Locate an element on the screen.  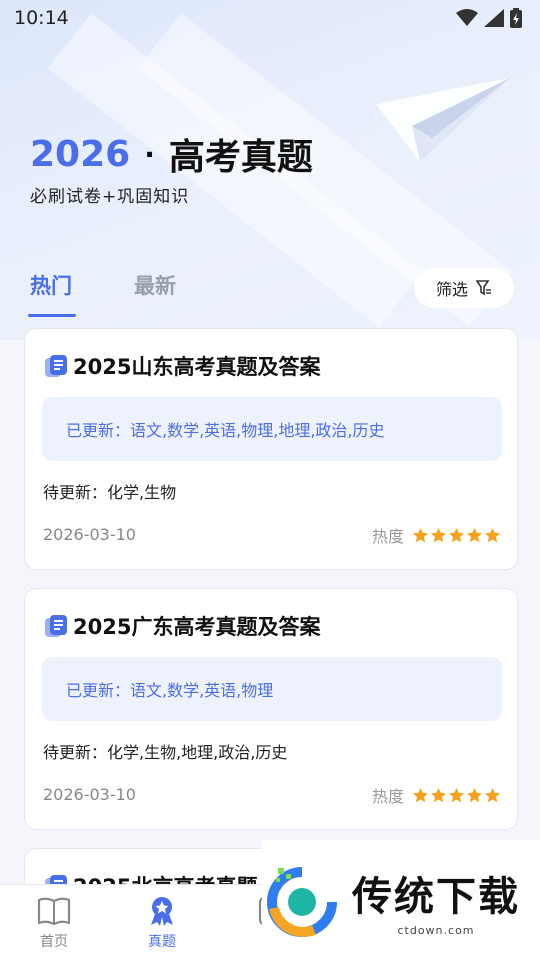
watermark-brand: 传统下载 is located at coordinates (436, 896).